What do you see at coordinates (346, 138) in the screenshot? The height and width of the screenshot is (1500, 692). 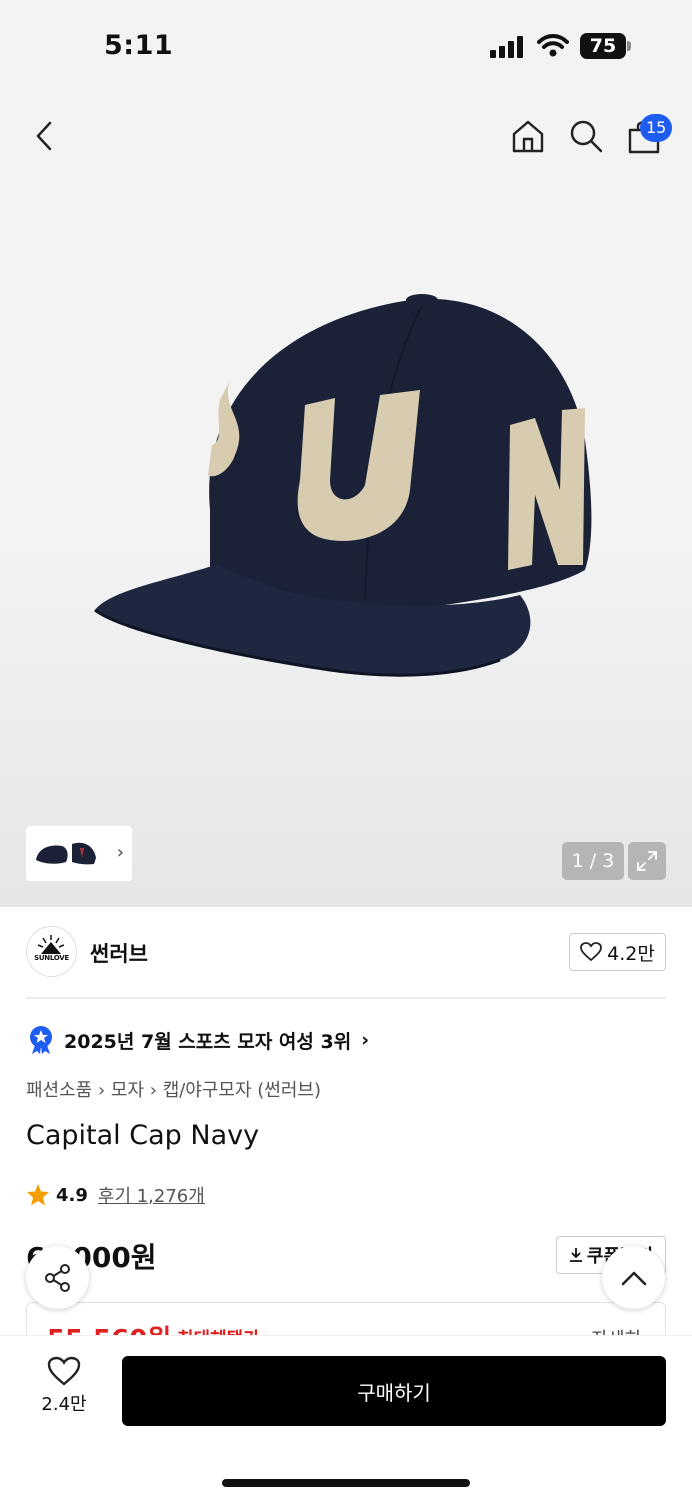 I see `top-nav-bar` at bounding box center [346, 138].